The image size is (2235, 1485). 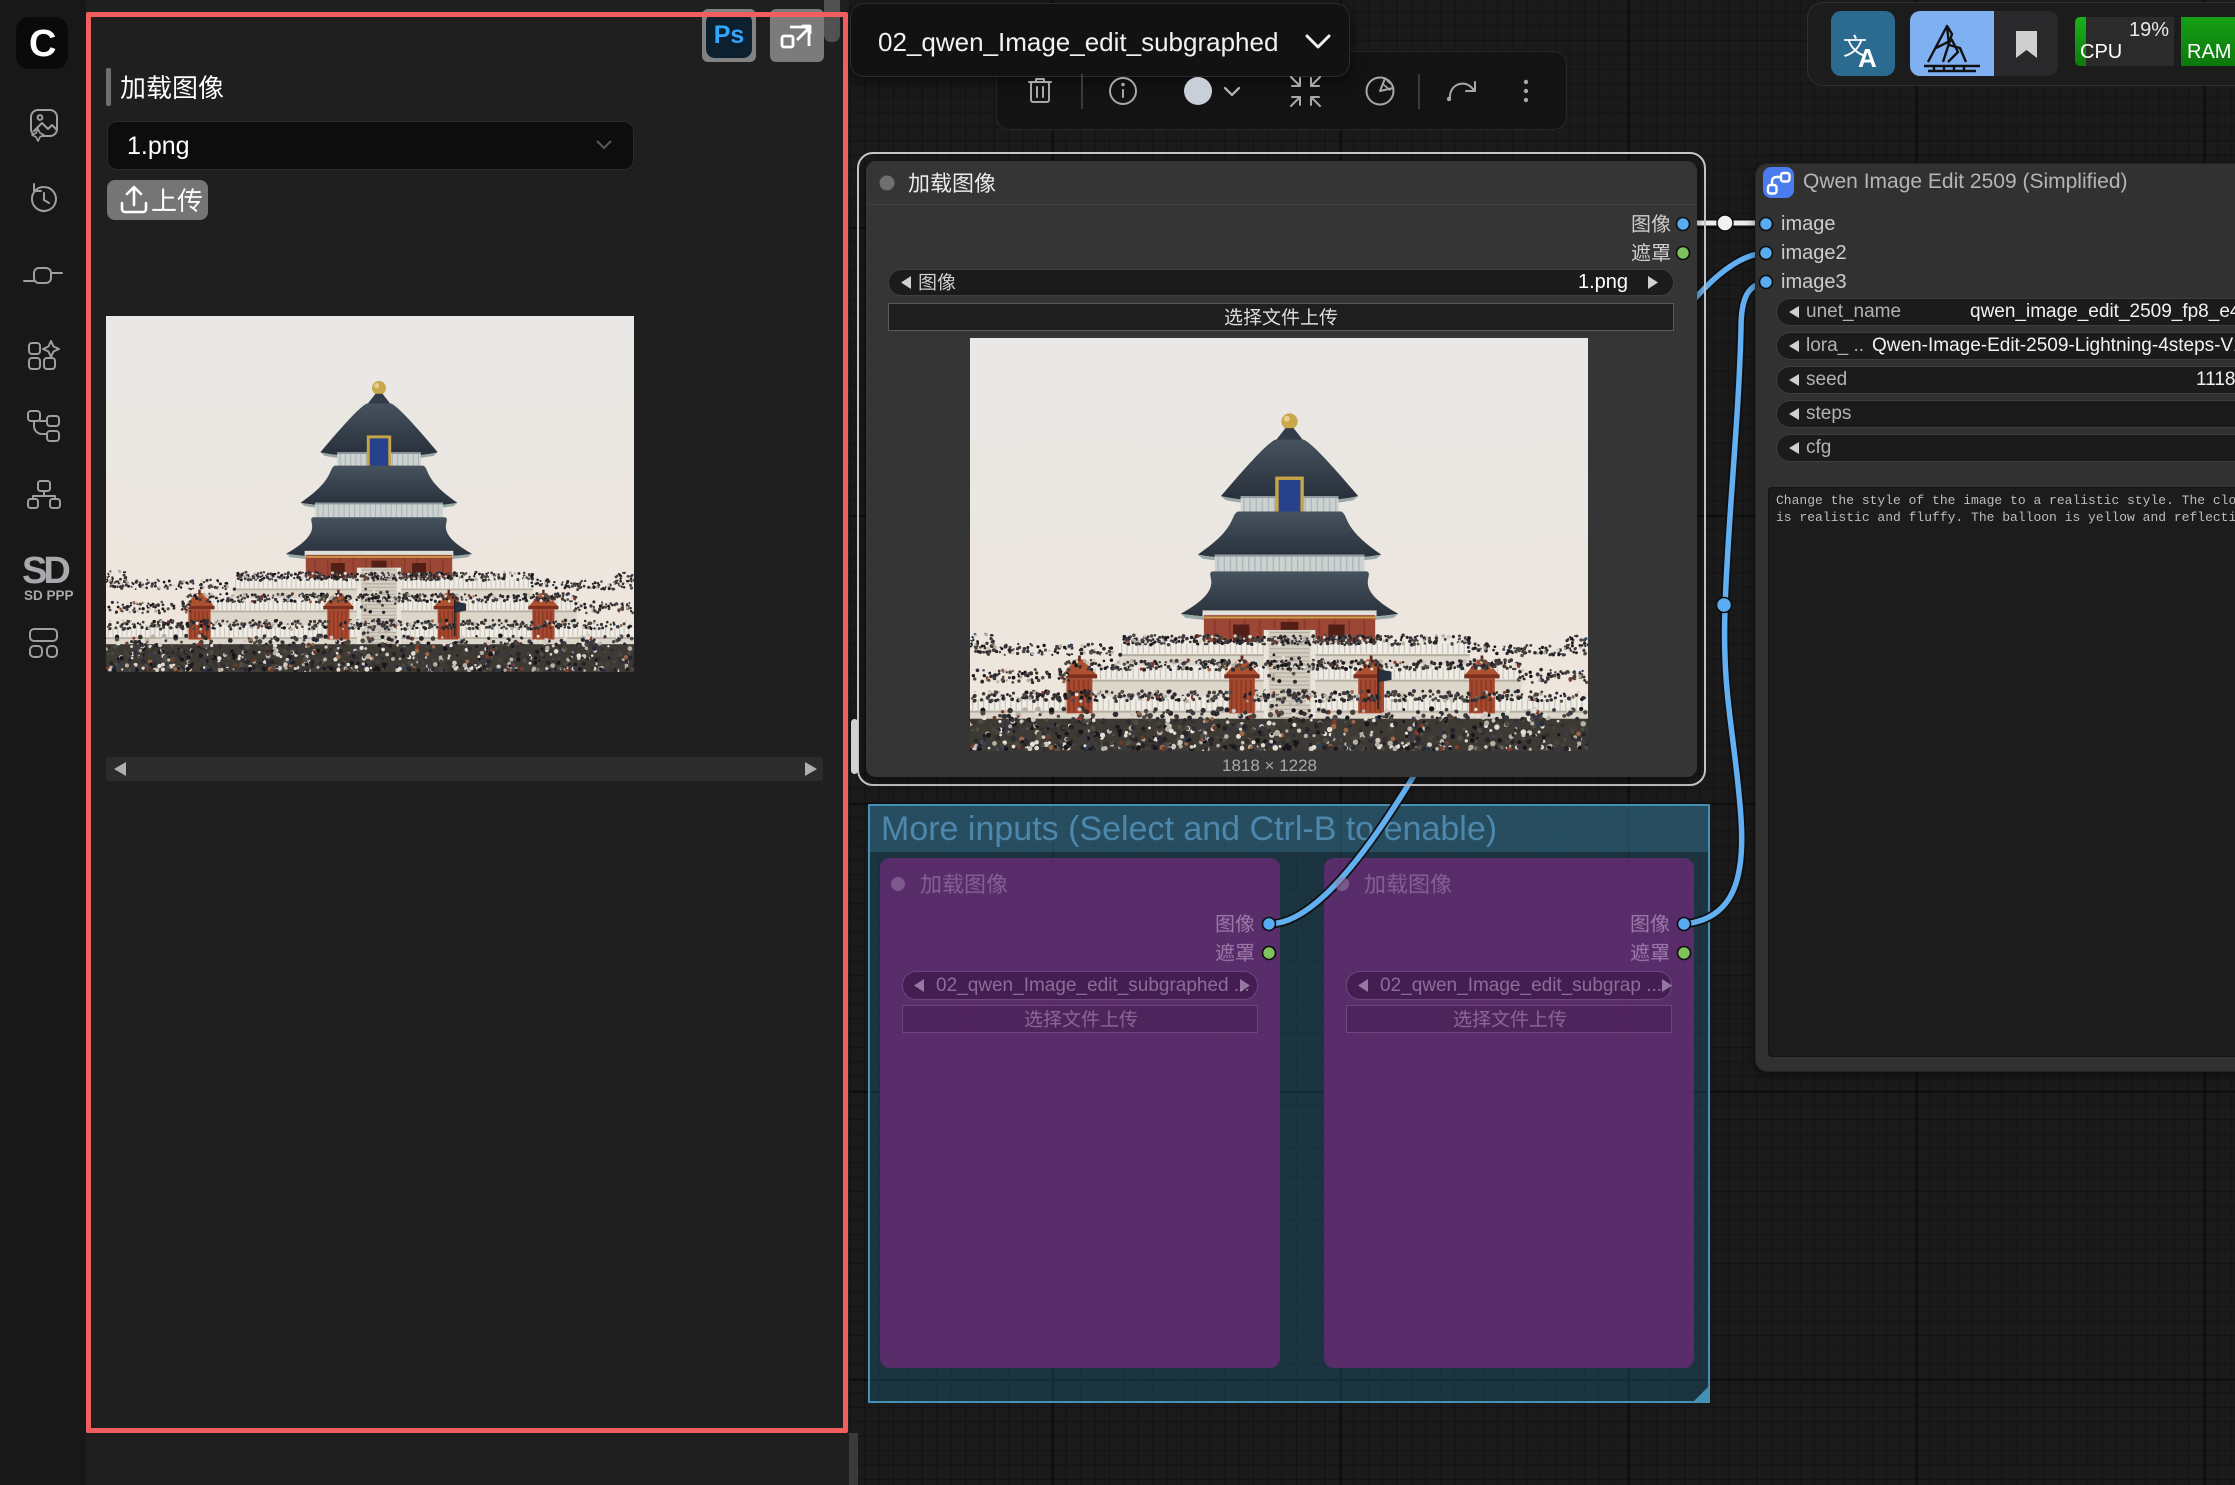 I want to click on svg-text: C, so click(x=42, y=44).